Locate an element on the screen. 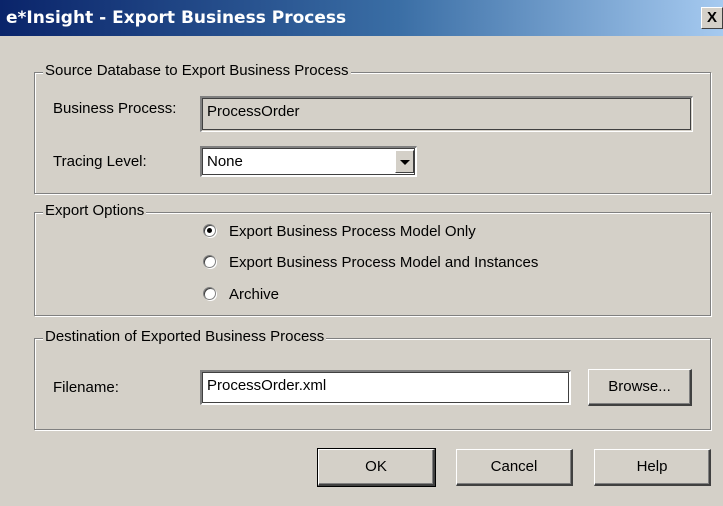  tracing-level-label: Tracing Level: is located at coordinates (100, 161).